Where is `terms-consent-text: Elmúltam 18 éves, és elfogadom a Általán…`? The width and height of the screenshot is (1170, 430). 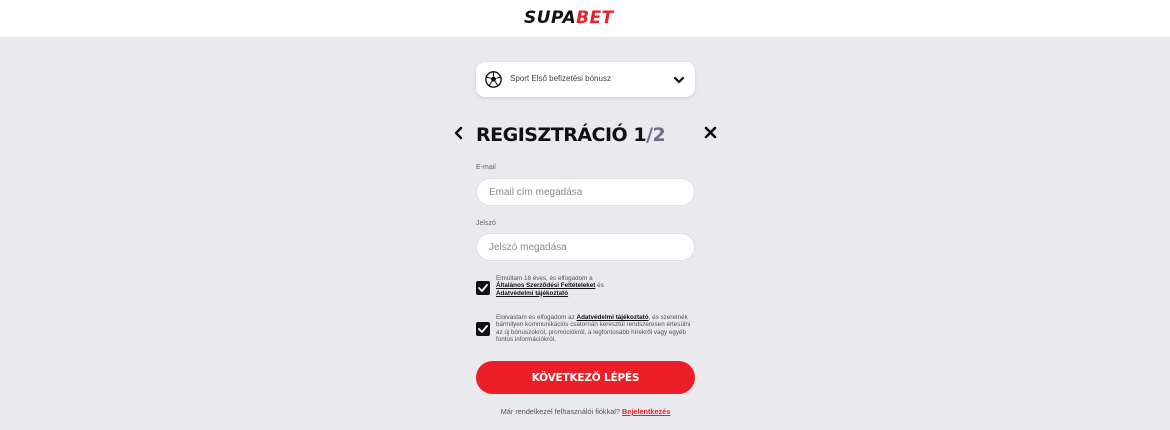
terms-consent-text: Elmúltam 18 éves, és elfogadom a Általán… is located at coordinates (596, 286).